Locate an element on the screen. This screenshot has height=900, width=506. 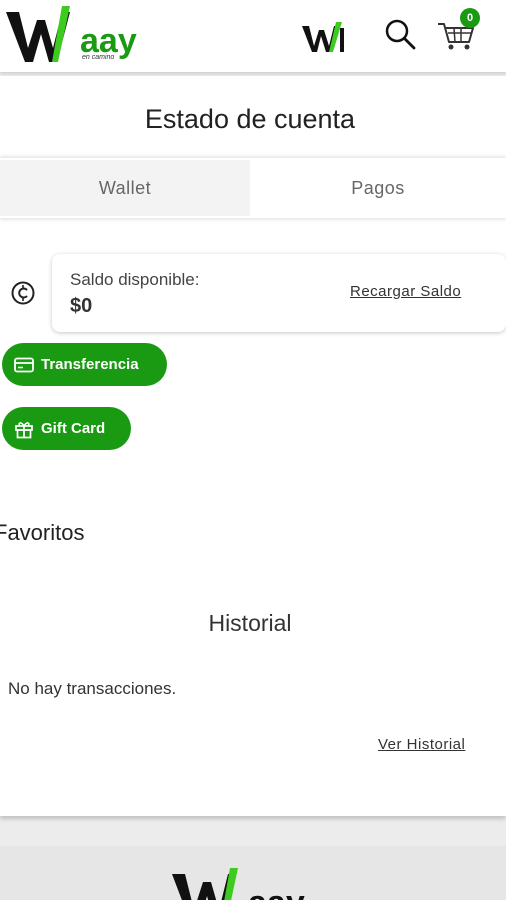
empty-transactions-message: No hay transacciones. is located at coordinates (92, 688).